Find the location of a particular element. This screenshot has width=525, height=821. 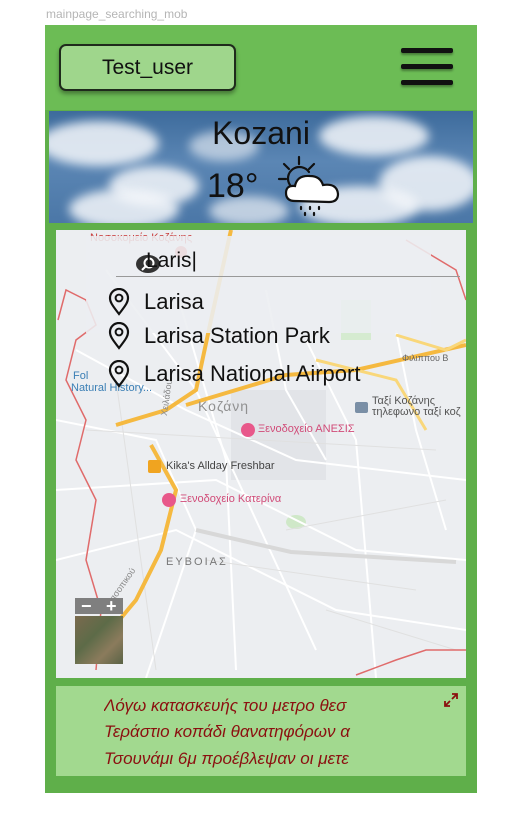

map-label-folk: Fol is located at coordinates (81, 376).